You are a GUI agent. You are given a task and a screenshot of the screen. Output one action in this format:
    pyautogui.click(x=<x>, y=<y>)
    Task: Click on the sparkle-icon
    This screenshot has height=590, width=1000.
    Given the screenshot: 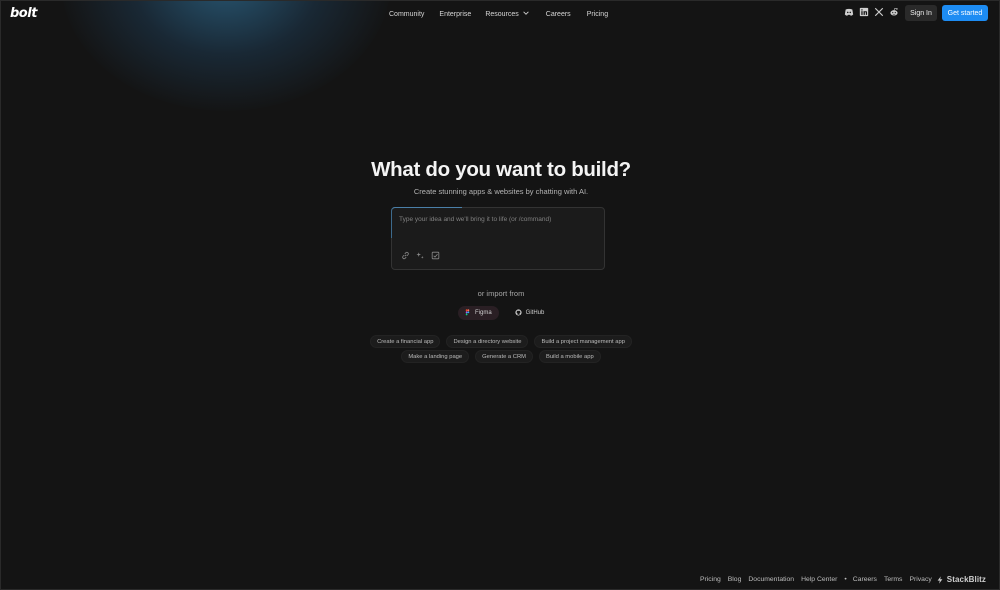 What is the action you would take?
    pyautogui.click(x=420, y=255)
    